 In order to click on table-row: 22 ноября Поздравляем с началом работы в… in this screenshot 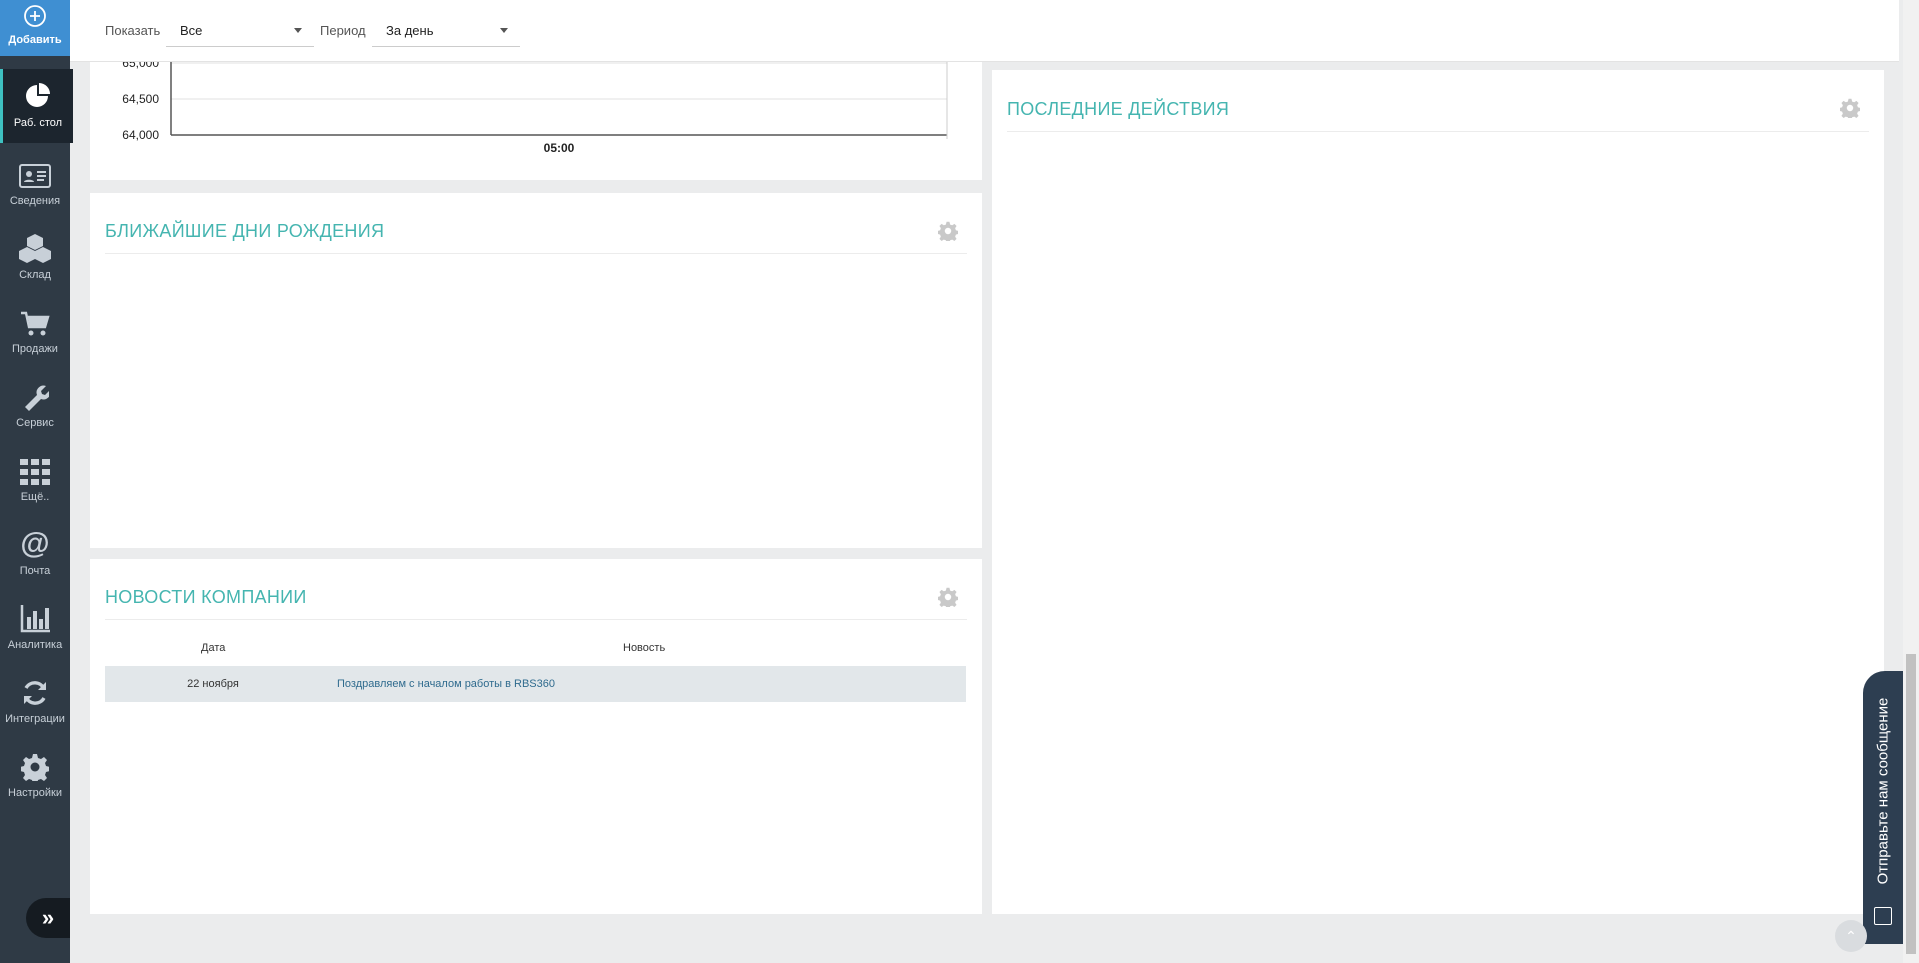, I will do `click(535, 684)`.